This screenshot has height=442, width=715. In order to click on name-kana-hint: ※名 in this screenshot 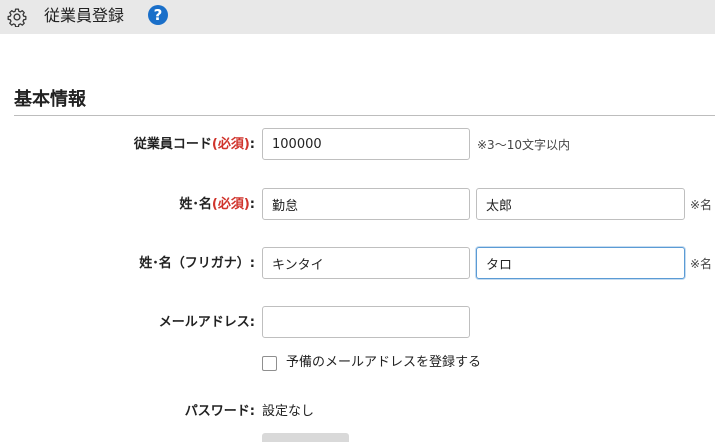, I will do `click(701, 264)`.